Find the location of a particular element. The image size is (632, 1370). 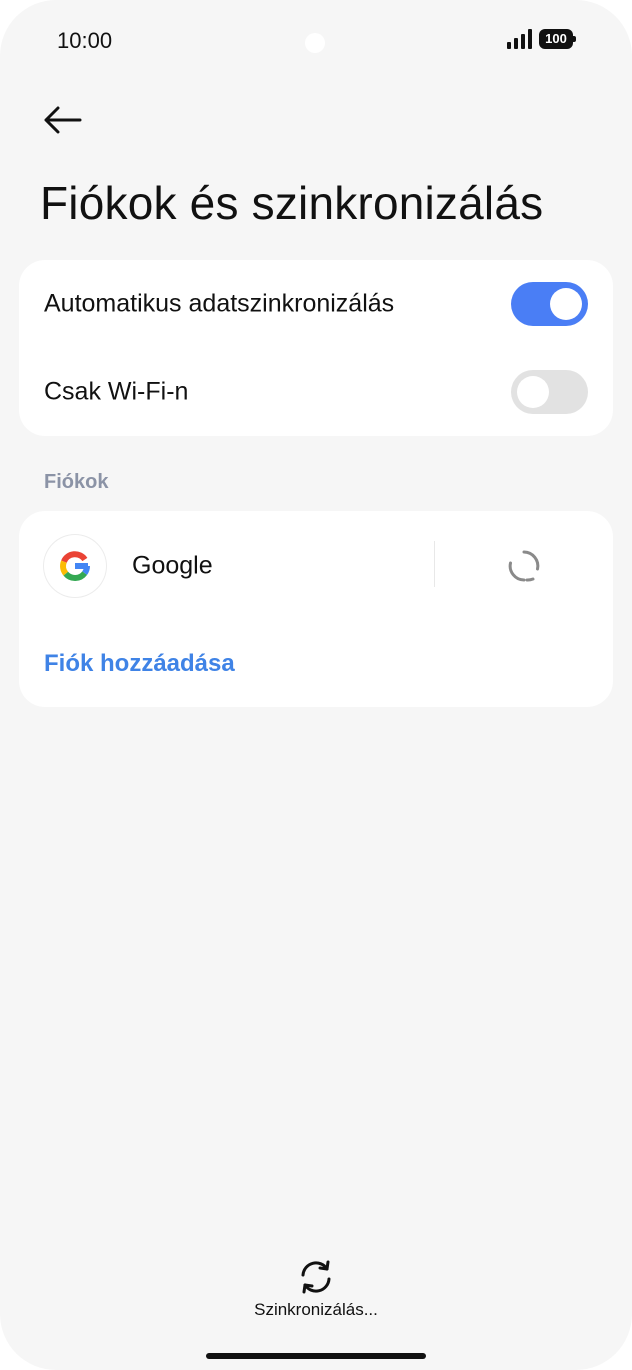

accounts-section-header: Fiókok is located at coordinates (76, 482).